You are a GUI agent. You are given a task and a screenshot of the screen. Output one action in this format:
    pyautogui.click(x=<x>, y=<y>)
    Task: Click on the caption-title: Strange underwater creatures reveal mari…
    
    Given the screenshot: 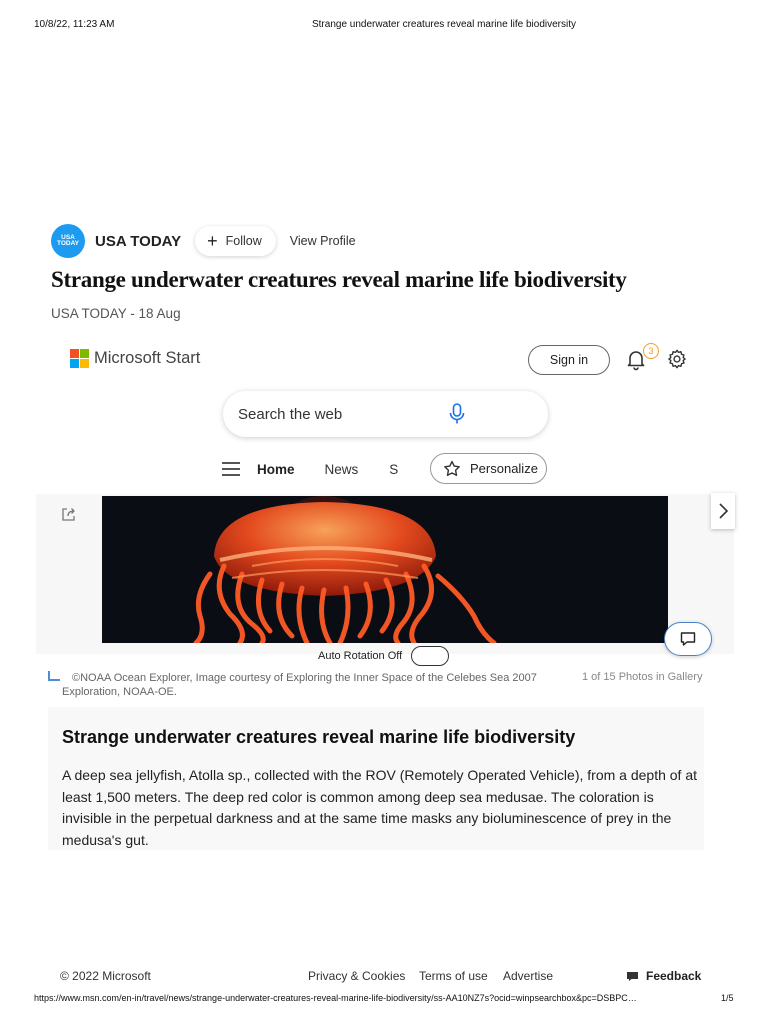 What is the action you would take?
    pyautogui.click(x=319, y=737)
    